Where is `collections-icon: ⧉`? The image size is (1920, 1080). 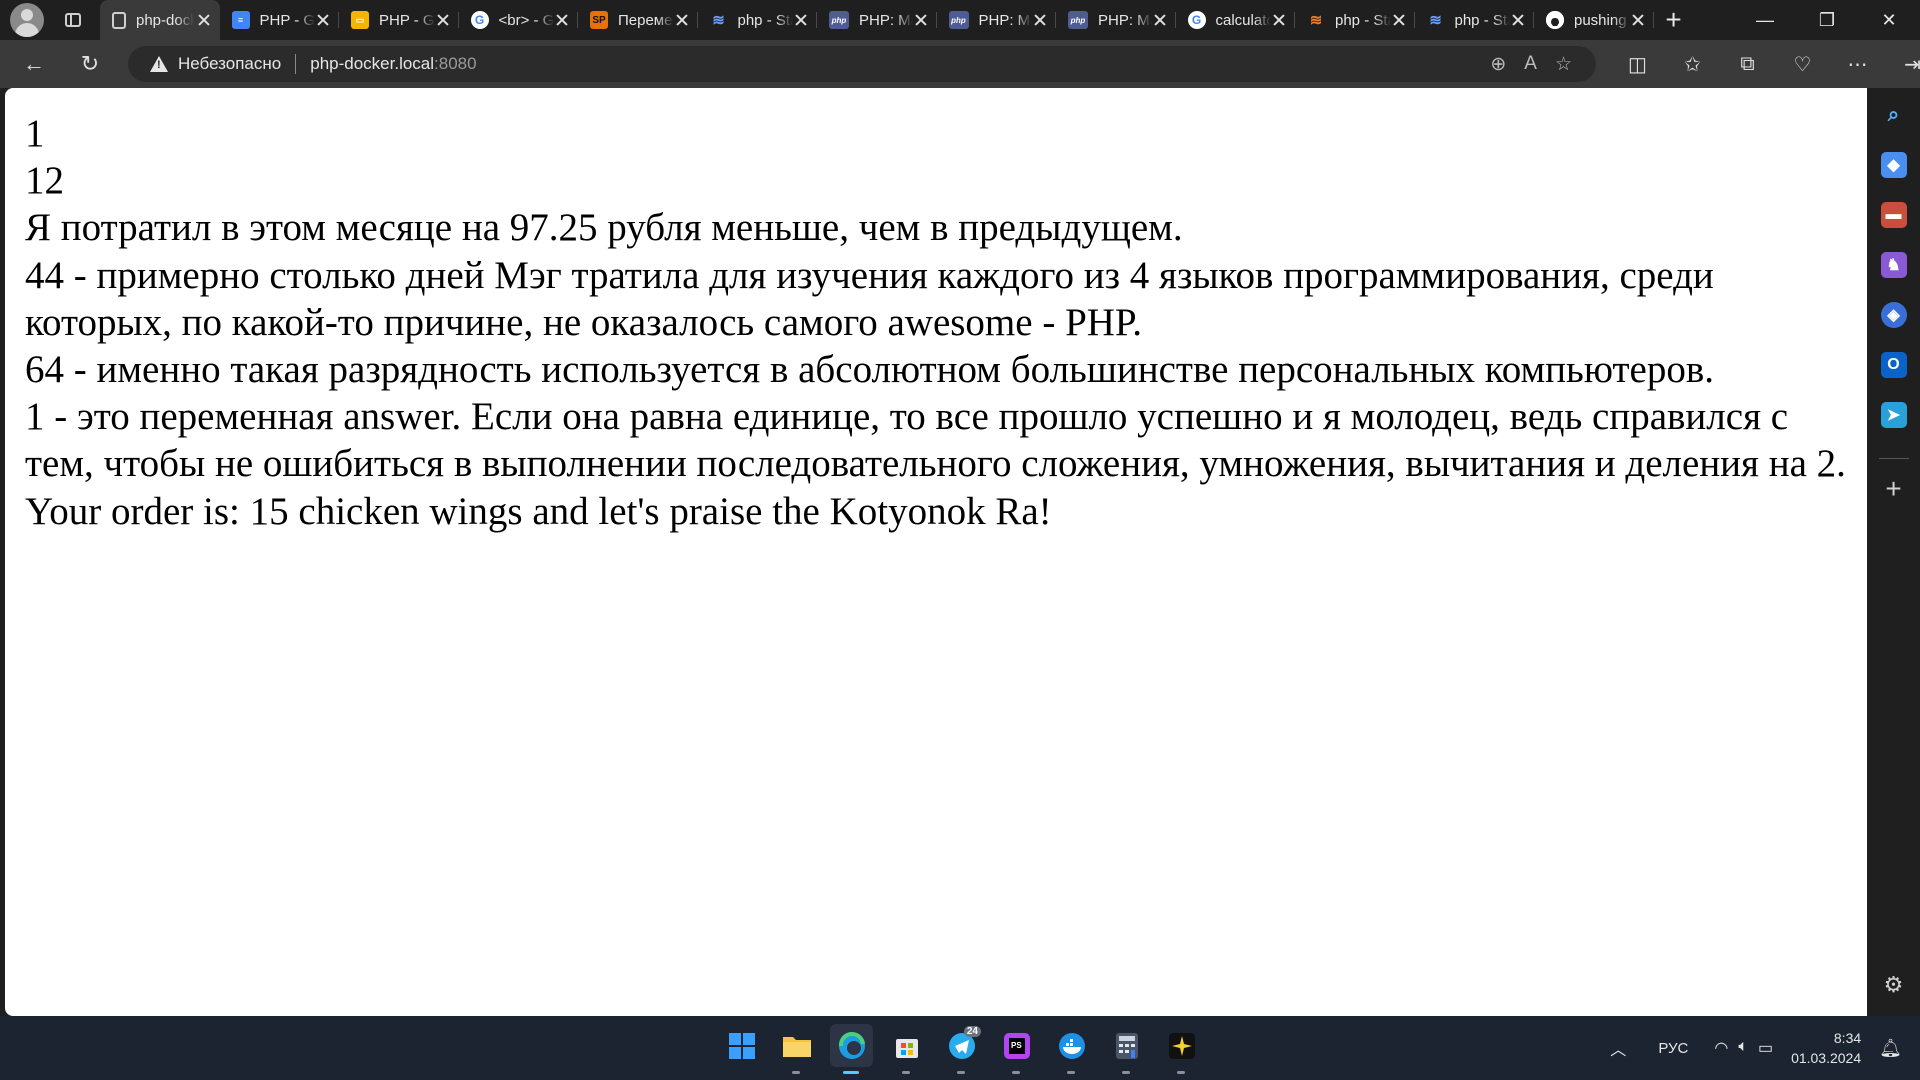 collections-icon: ⧉ is located at coordinates (1747, 64).